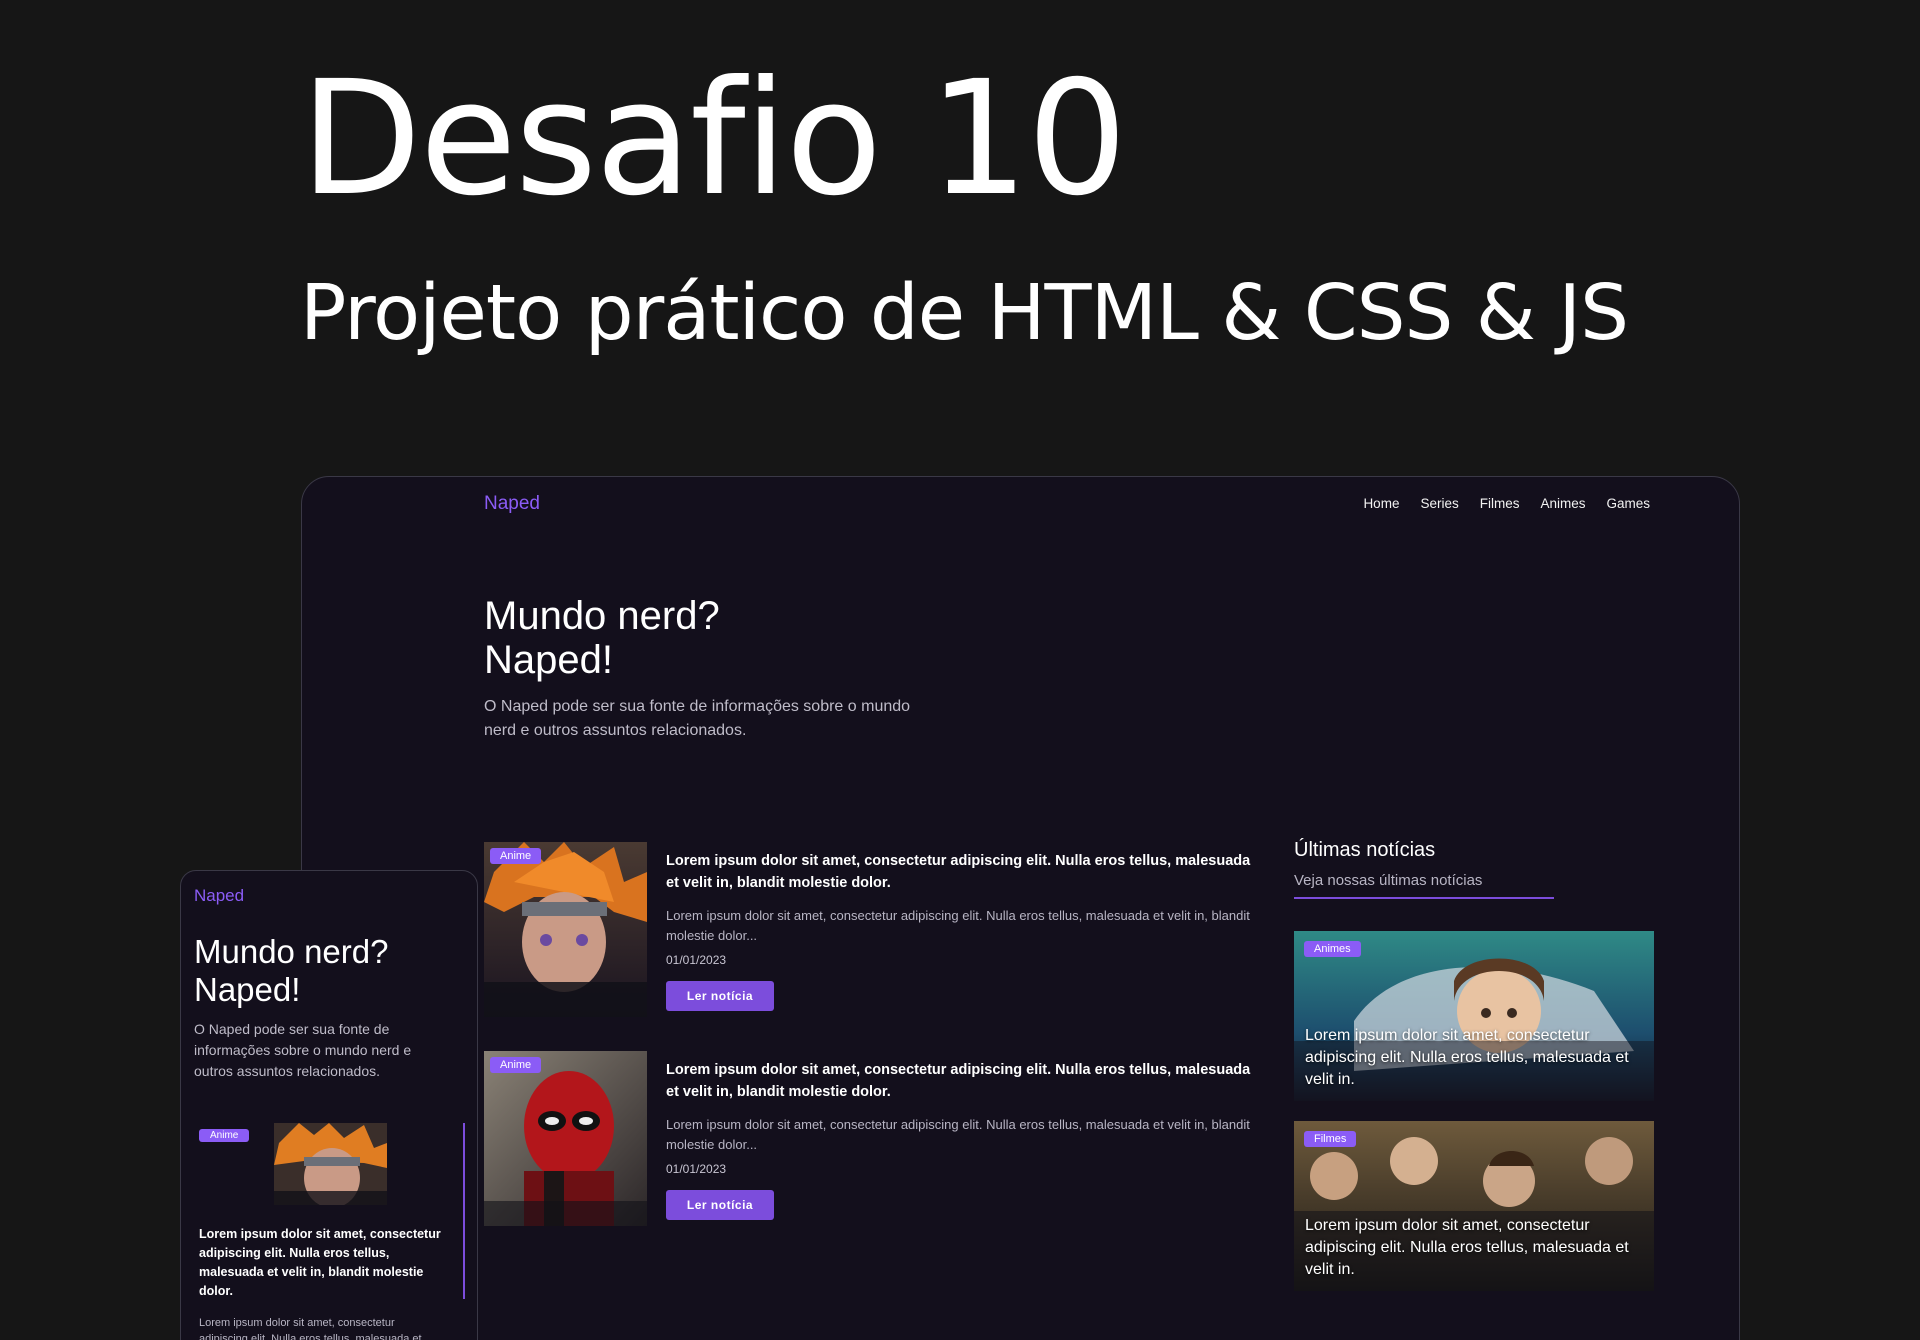 The width and height of the screenshot is (1920, 1340). What do you see at coordinates (219, 896) in the screenshot?
I see `mobile-logo: Naped` at bounding box center [219, 896].